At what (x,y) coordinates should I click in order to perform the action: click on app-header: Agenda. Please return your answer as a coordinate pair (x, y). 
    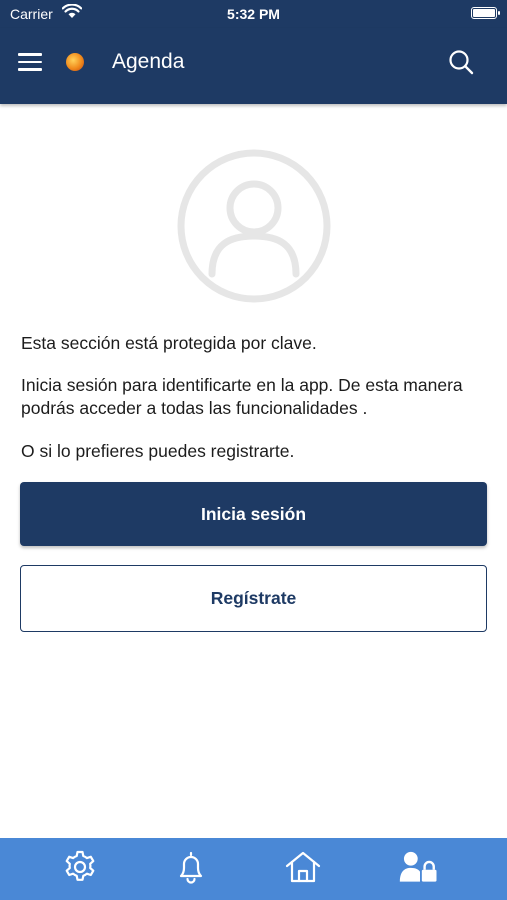
    Looking at the image, I should click on (253, 66).